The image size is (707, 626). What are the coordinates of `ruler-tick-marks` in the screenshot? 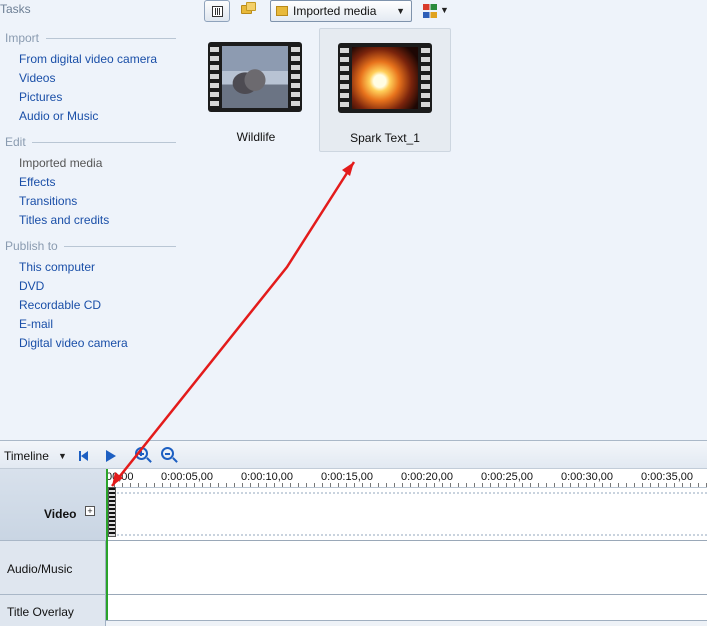 It's located at (406, 485).